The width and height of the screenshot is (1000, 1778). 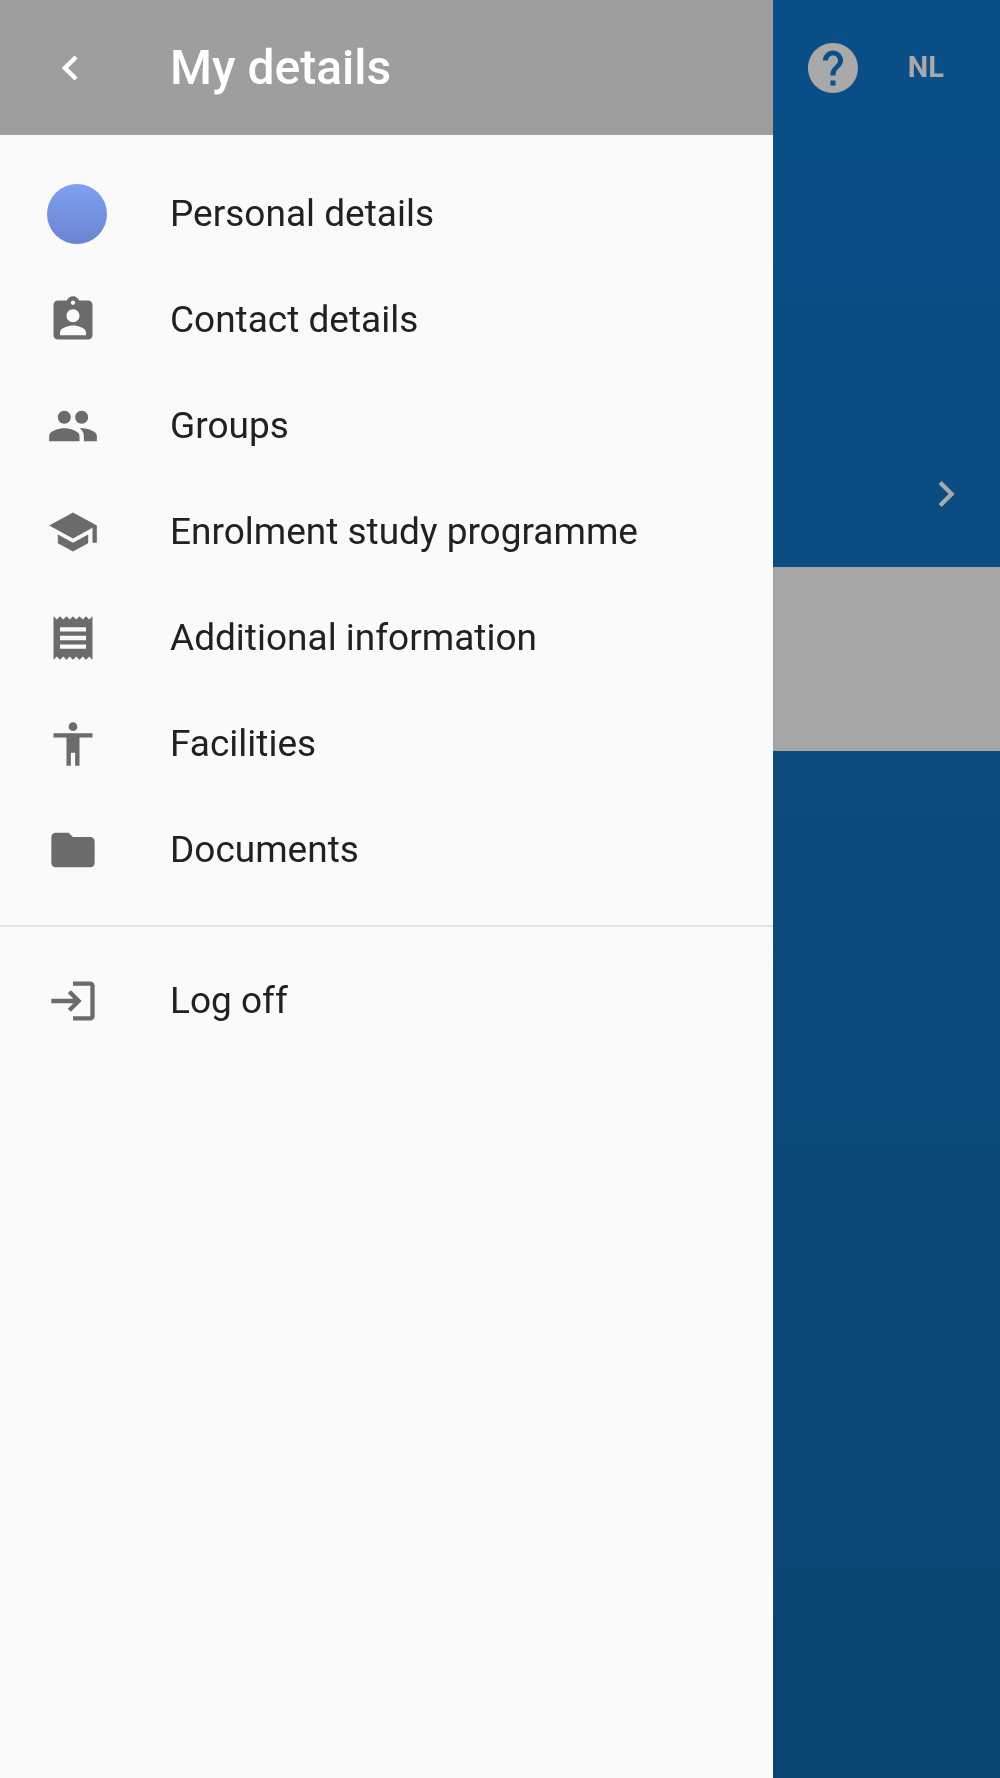 What do you see at coordinates (386, 850) in the screenshot?
I see `menu-item: Documents` at bounding box center [386, 850].